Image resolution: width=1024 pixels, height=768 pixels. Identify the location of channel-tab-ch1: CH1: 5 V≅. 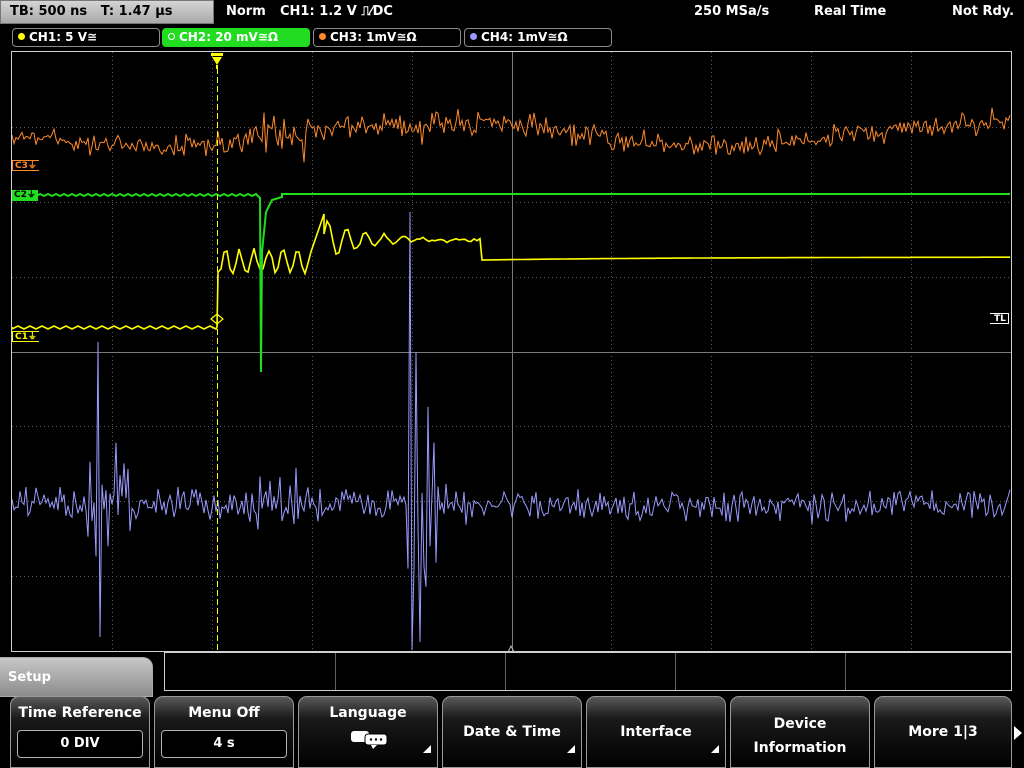
(86, 37).